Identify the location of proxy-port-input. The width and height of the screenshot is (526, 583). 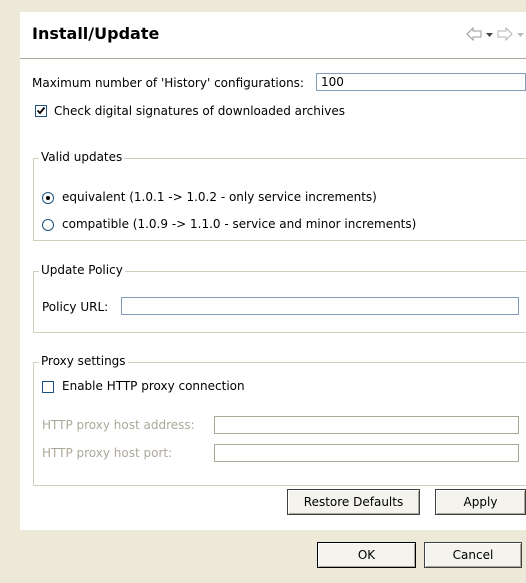
(366, 453).